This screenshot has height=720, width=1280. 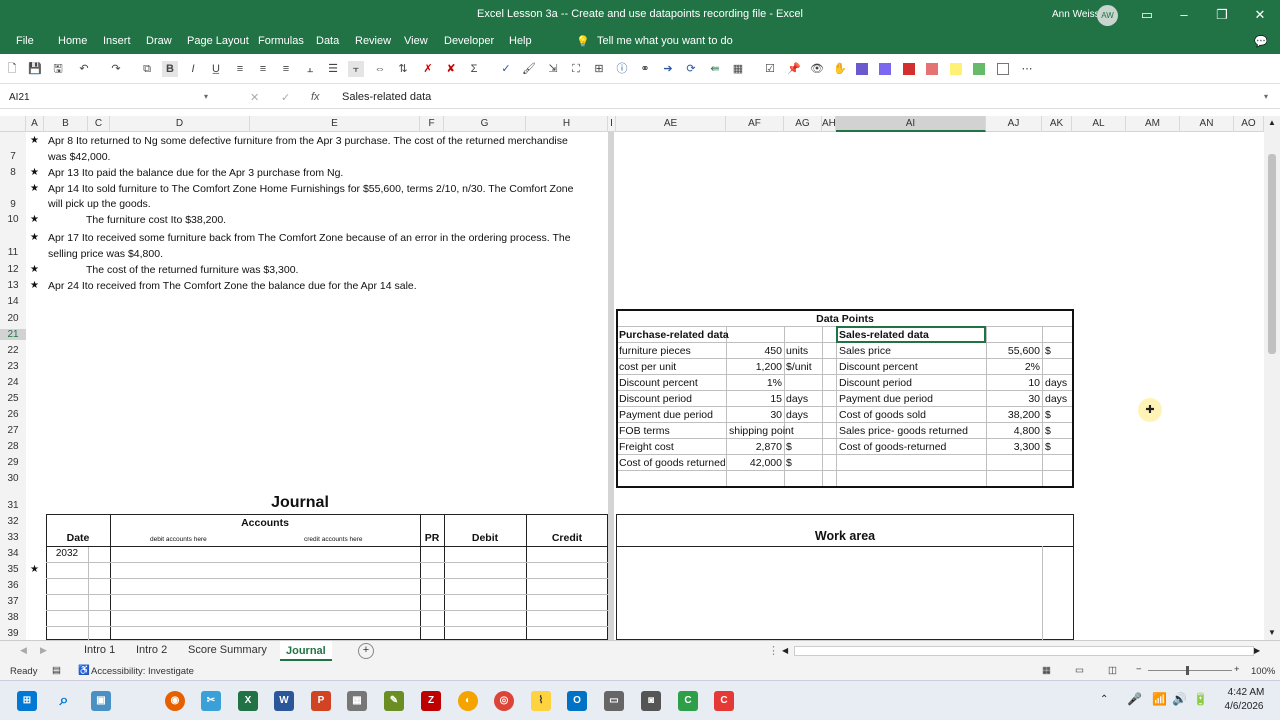 What do you see at coordinates (755, 124) in the screenshot?
I see `col-header-af: AF` at bounding box center [755, 124].